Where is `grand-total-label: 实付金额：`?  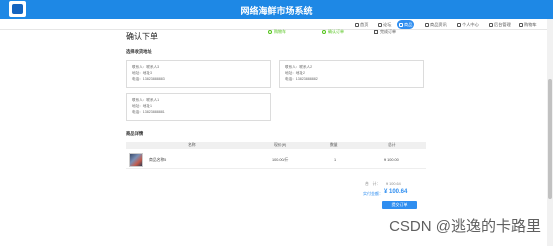
grand-total-label: 实付金额： is located at coordinates (373, 193).